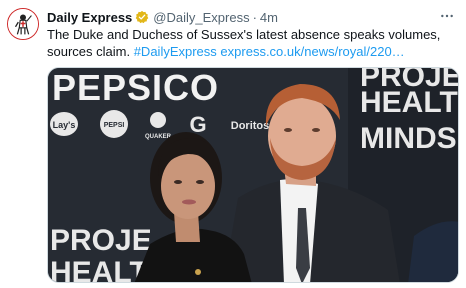  Describe the element at coordinates (135, 88) in the screenshot. I see `backdrop-brand-text: PEPSICO` at that location.